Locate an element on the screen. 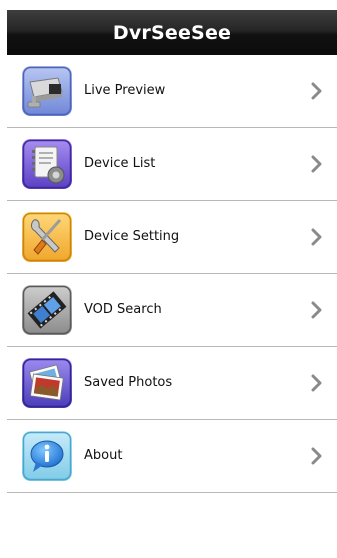  title-bar: DvrSeeSee is located at coordinates (172, 32).